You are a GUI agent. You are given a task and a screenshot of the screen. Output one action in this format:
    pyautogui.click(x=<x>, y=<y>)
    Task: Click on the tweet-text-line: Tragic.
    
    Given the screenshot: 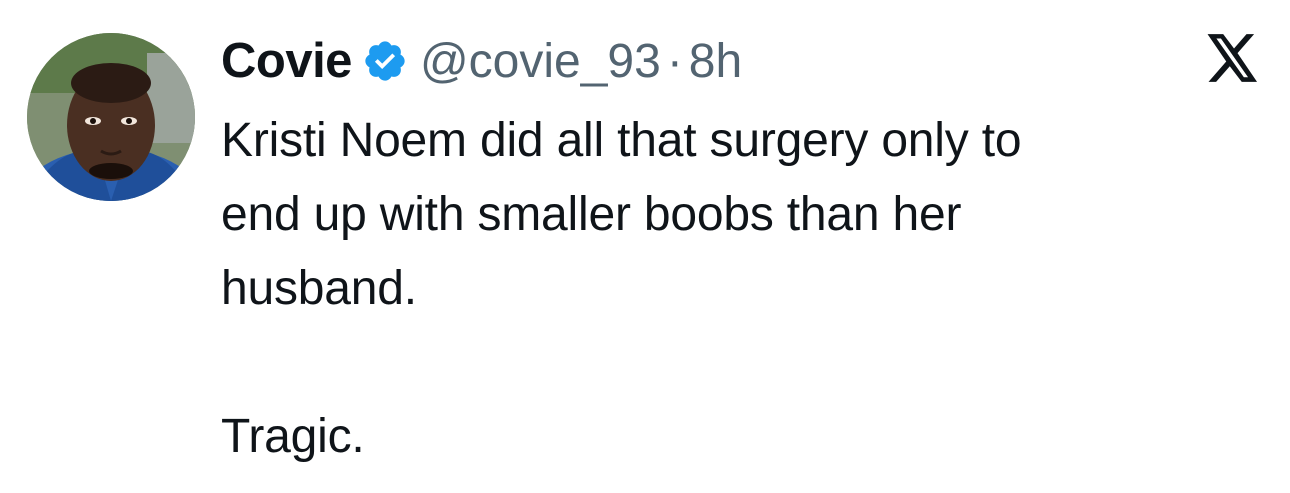 What is the action you would take?
    pyautogui.click(x=293, y=436)
    